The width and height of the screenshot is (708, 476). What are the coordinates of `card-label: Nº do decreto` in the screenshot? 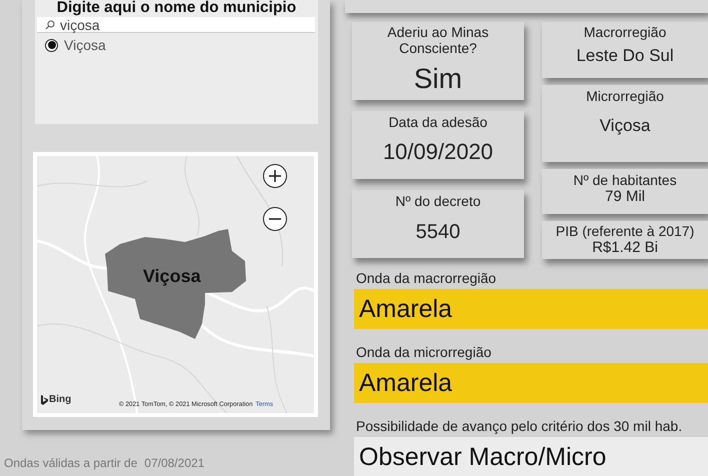 It's located at (438, 201).